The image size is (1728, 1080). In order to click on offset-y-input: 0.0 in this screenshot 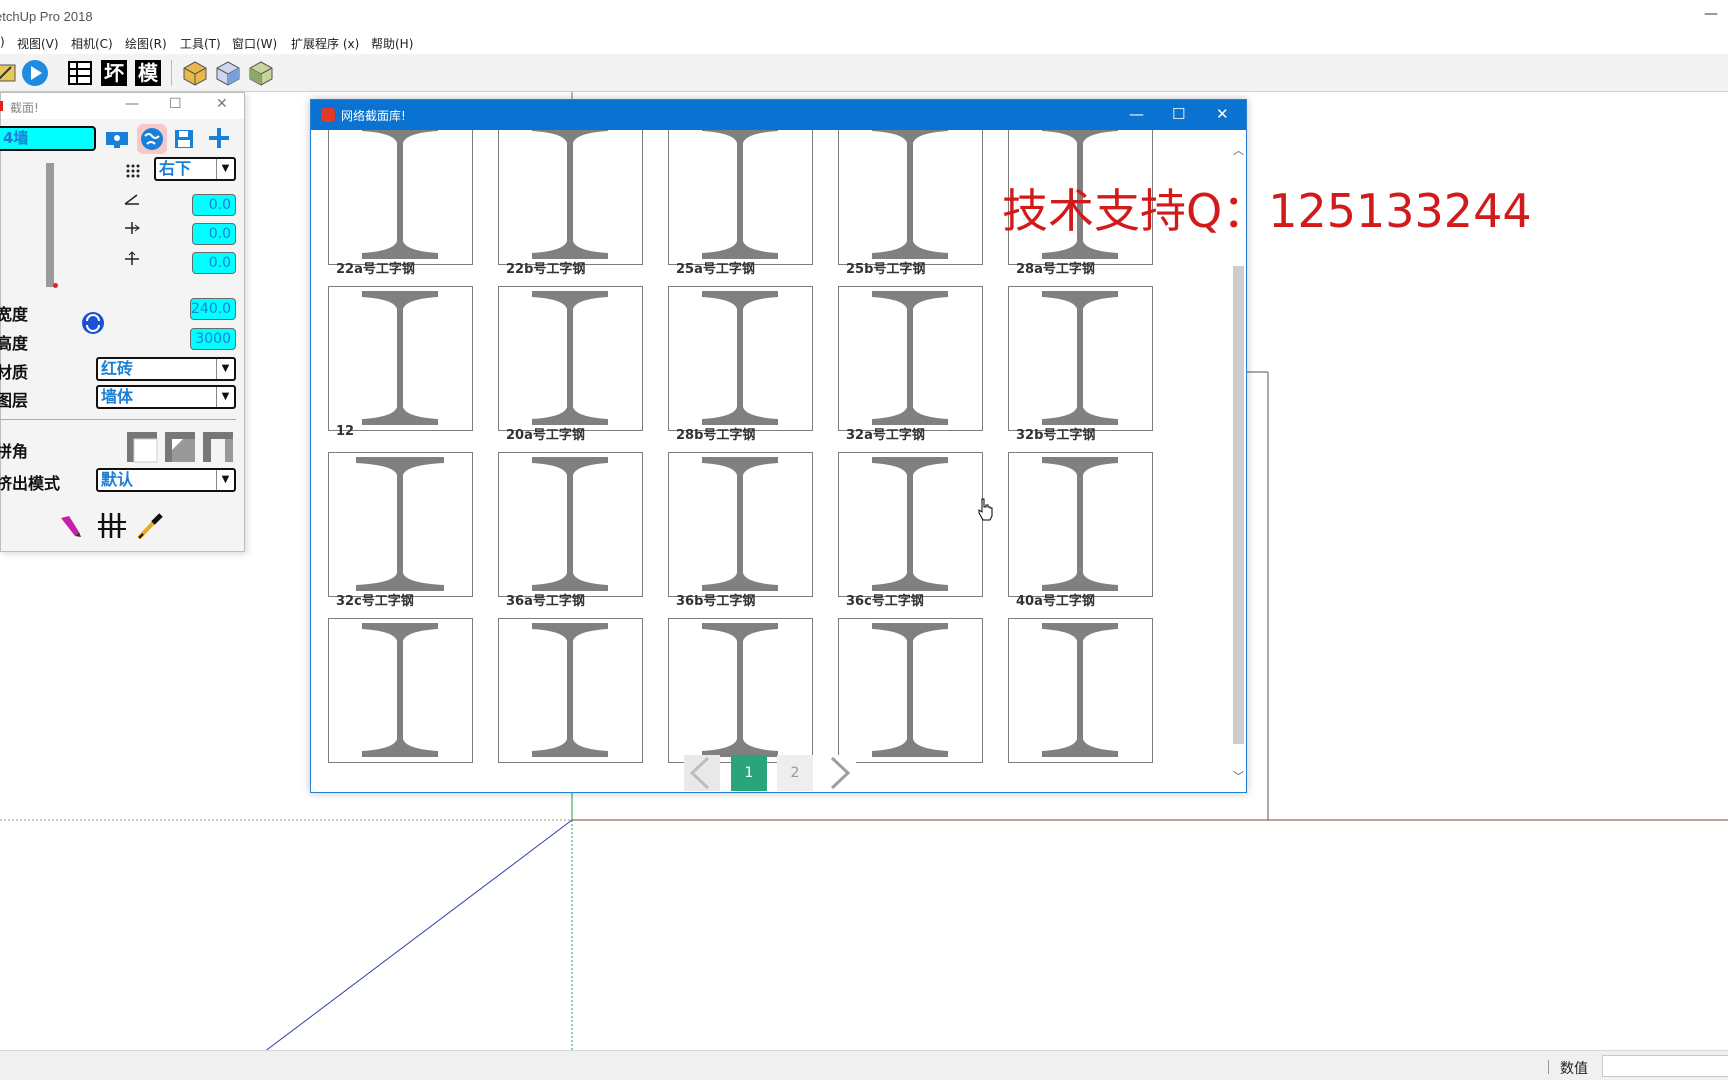, I will do `click(214, 263)`.